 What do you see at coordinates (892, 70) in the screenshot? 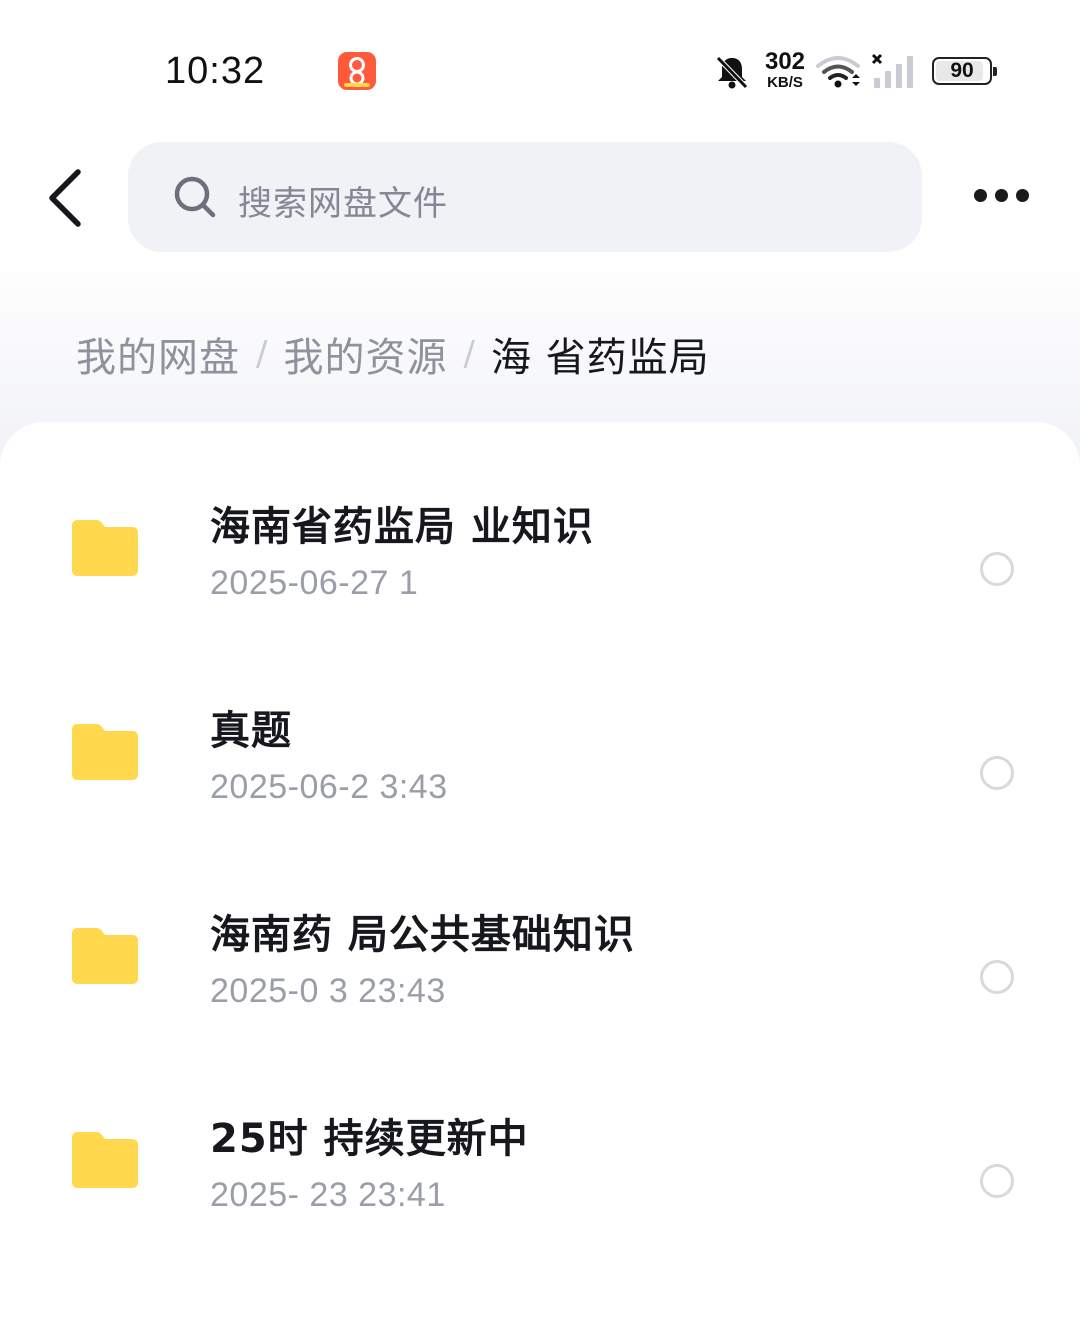
I see `cellular-signal-icon` at bounding box center [892, 70].